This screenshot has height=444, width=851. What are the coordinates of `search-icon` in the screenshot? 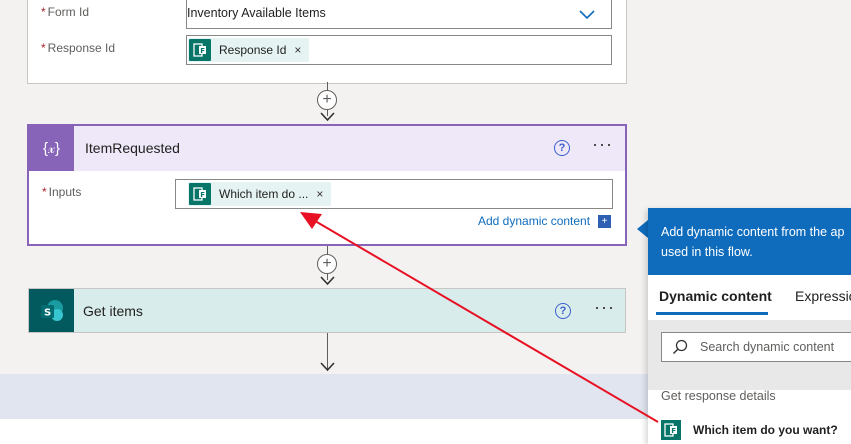 It's located at (680, 346).